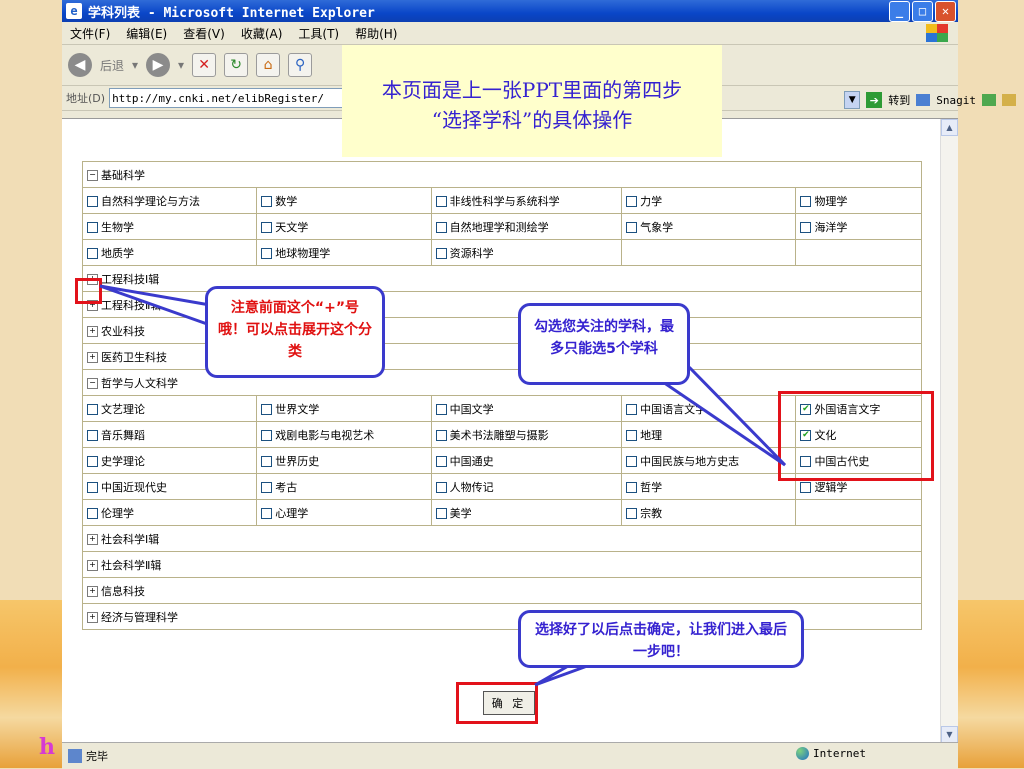  Describe the element at coordinates (830, 227) in the screenshot. I see `subject-label: 海洋学` at that location.